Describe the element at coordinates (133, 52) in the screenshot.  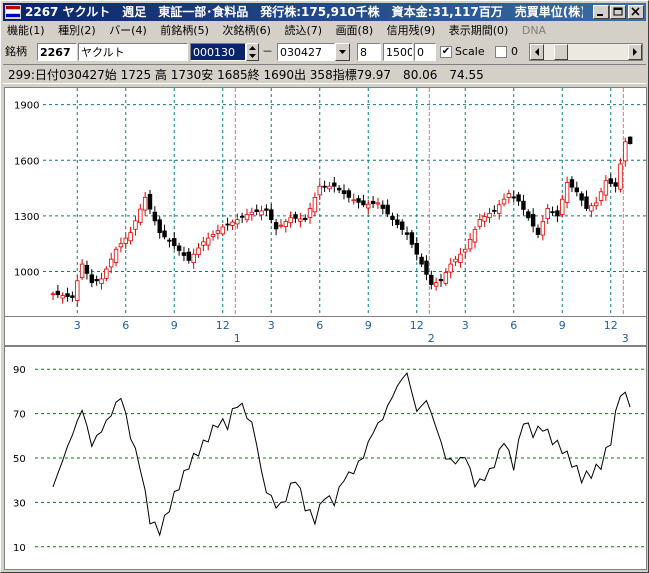
I see `stock-name-field: ヤクルト` at that location.